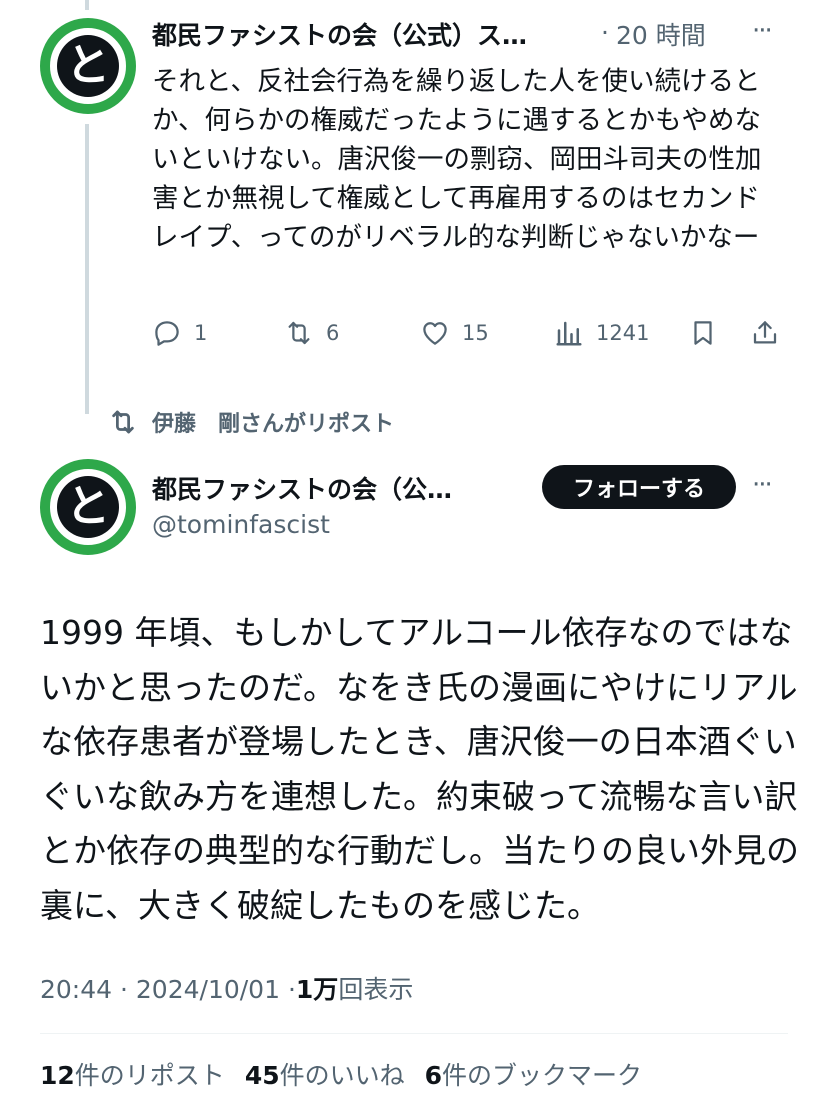  Describe the element at coordinates (542, 1075) in the screenshot. I see `bookmarks-label: 件のブックマーク` at that location.